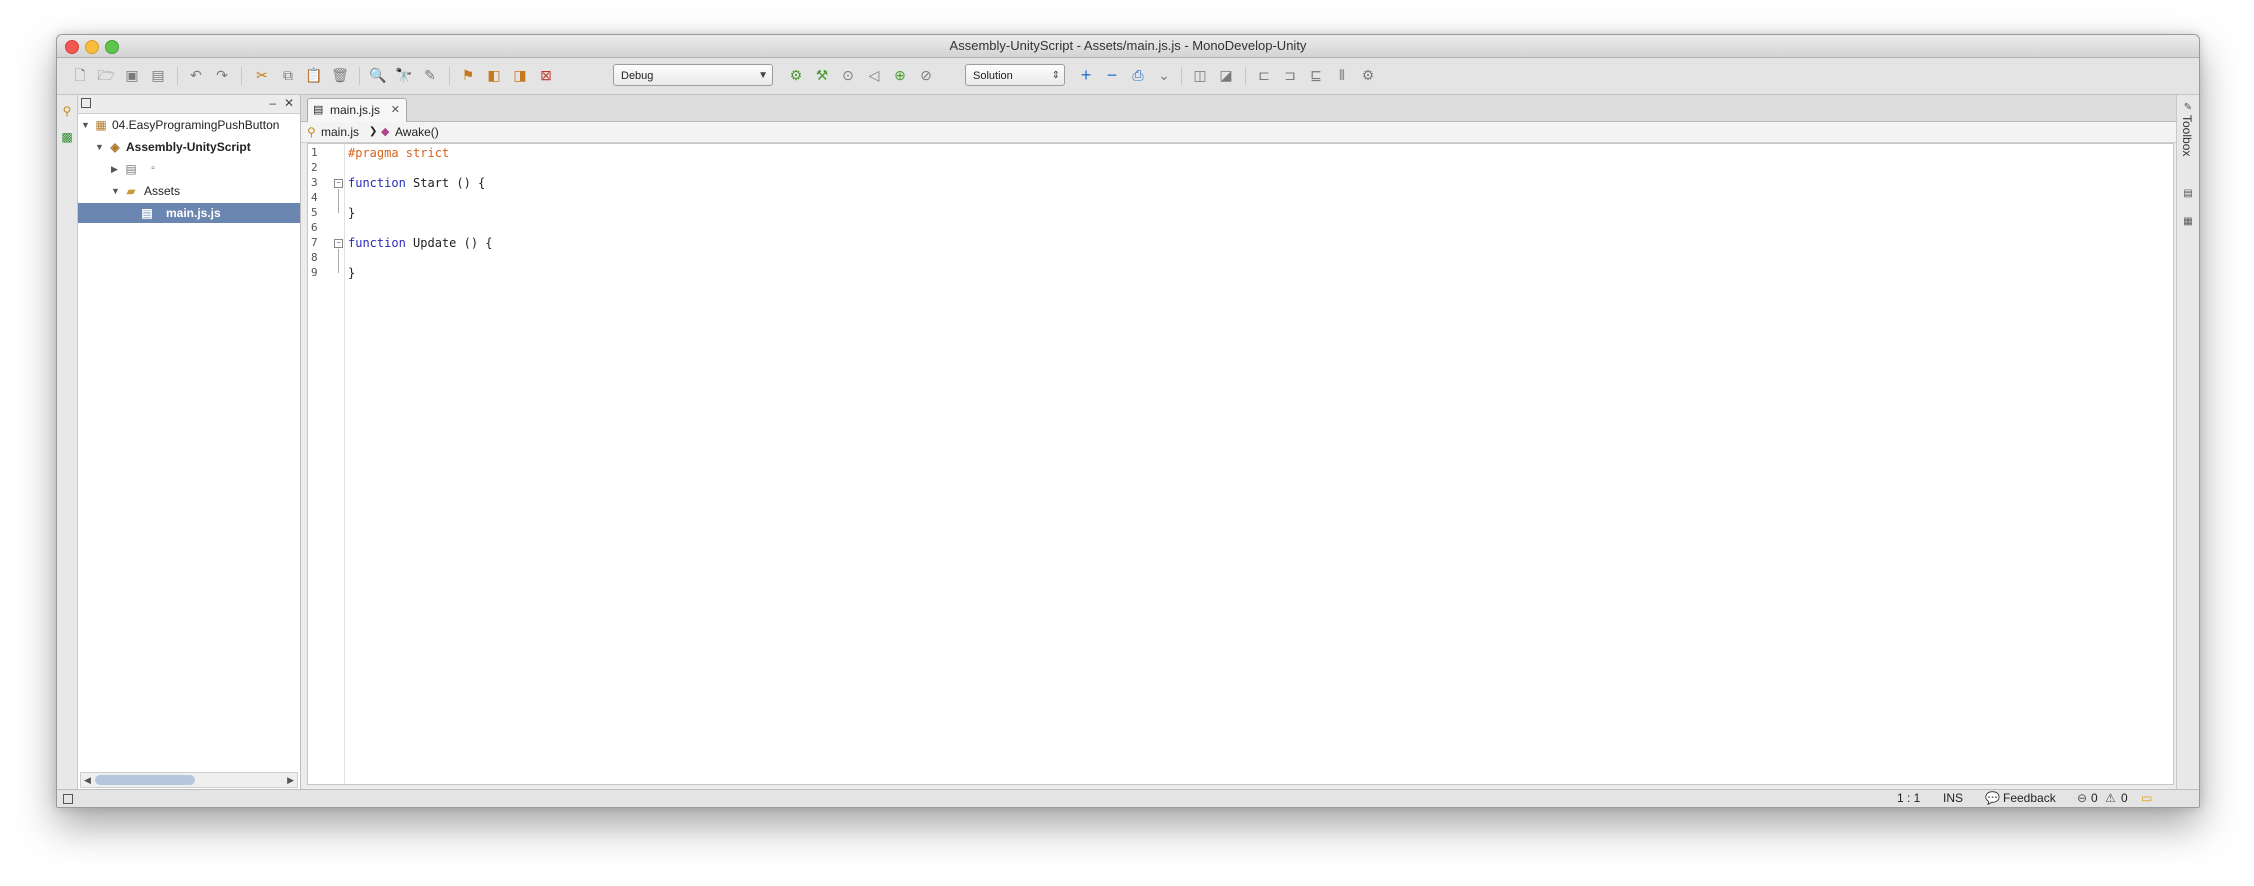 This screenshot has height=886, width=2254. I want to click on configuration-select: Debug ▼, so click(693, 75).